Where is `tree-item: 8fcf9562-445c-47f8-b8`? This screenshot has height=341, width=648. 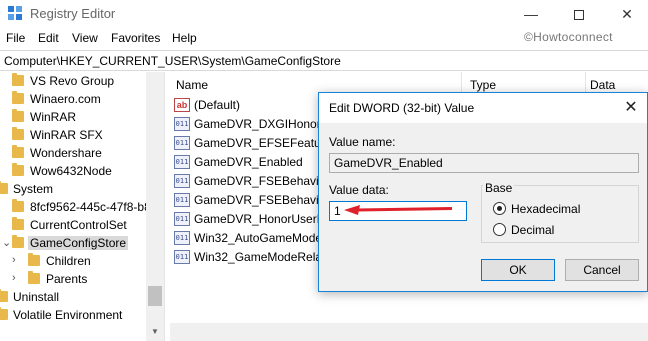 tree-item: 8fcf9562-445c-47f8-b8 is located at coordinates (82, 207).